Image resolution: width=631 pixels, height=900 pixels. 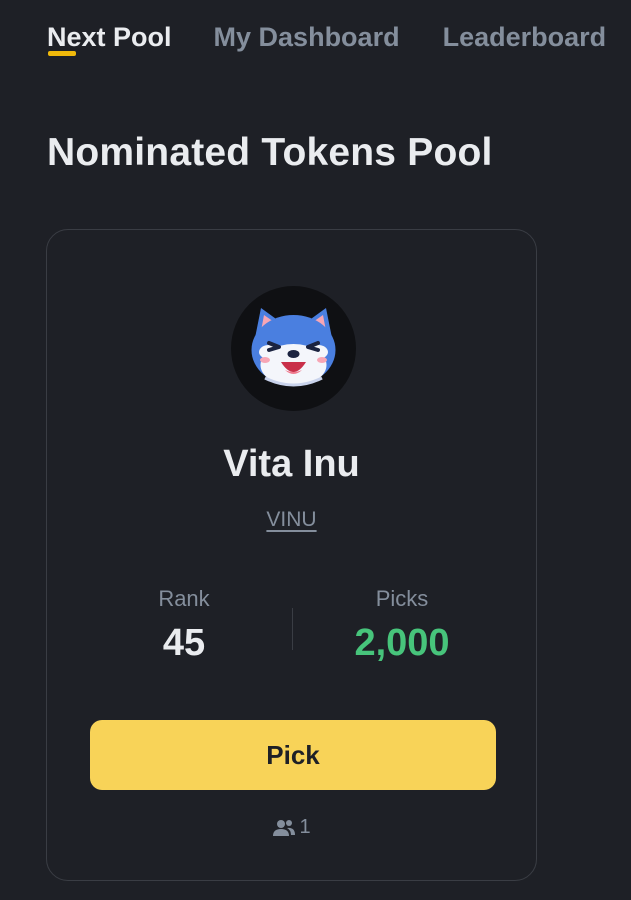 I want to click on token-symbol-link: VINU, so click(x=291, y=519).